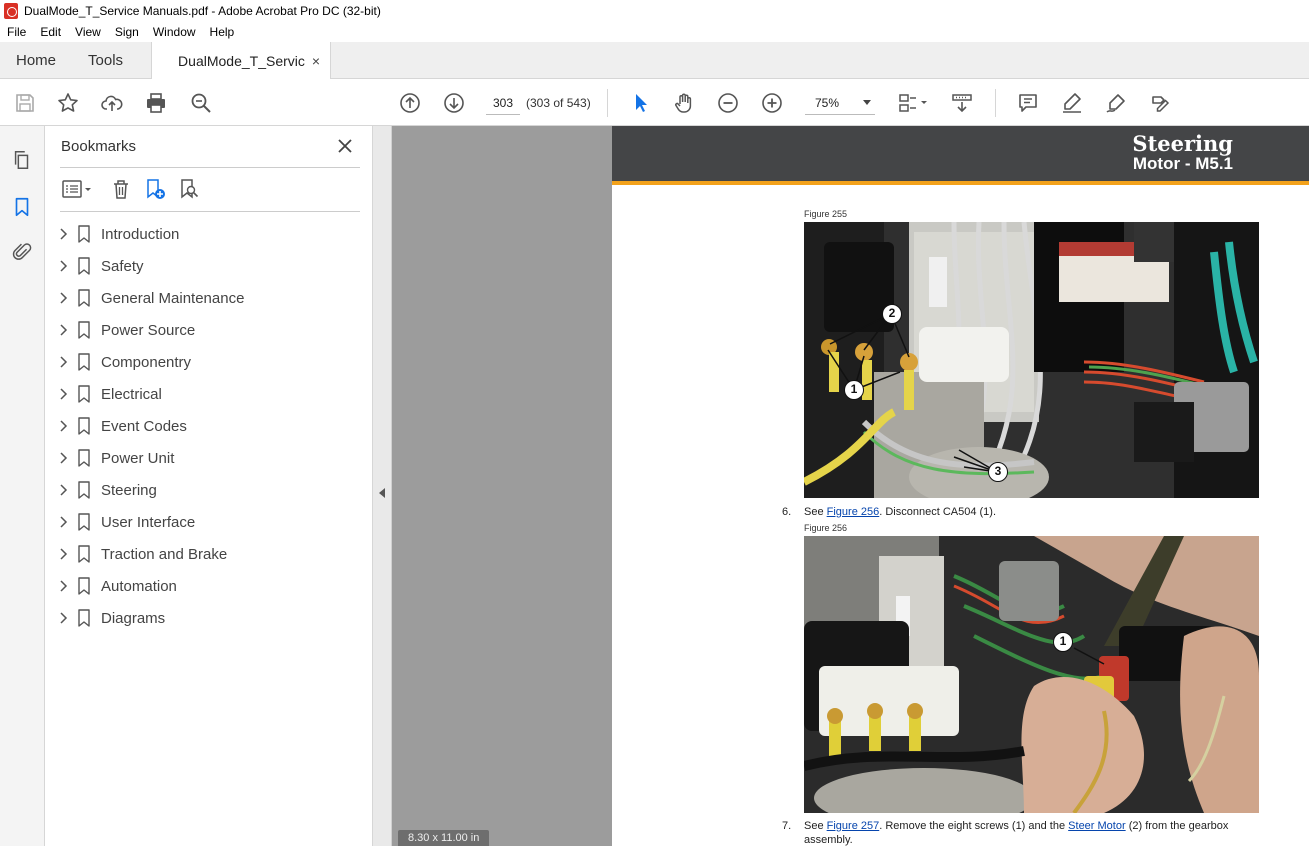 The width and height of the screenshot is (1309, 846). Describe the element at coordinates (189, 189) in the screenshot. I see `find-bookmark-icon` at that location.